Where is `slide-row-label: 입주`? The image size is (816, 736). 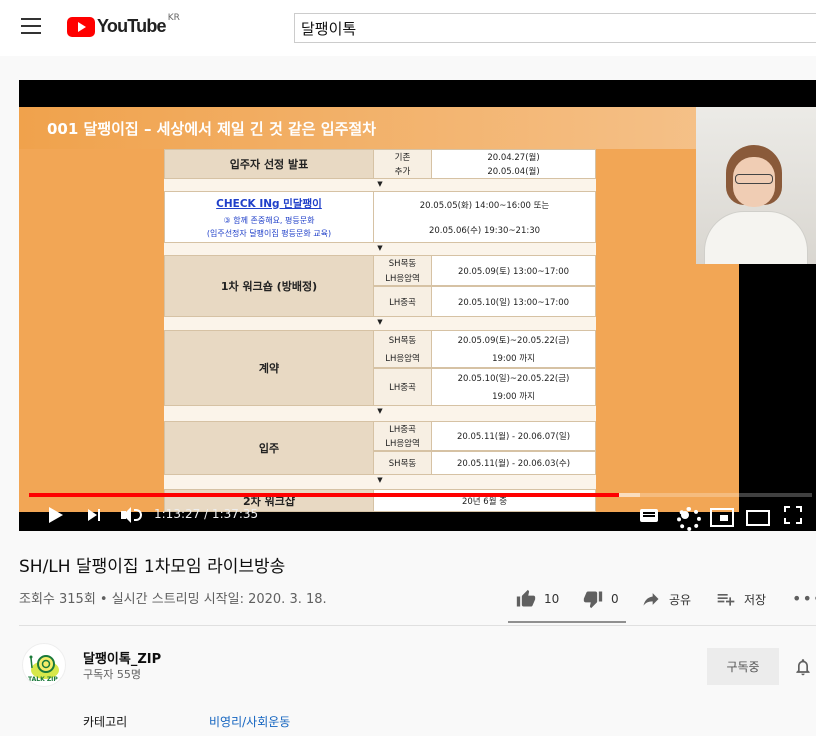 slide-row-label: 입주 is located at coordinates (269, 448).